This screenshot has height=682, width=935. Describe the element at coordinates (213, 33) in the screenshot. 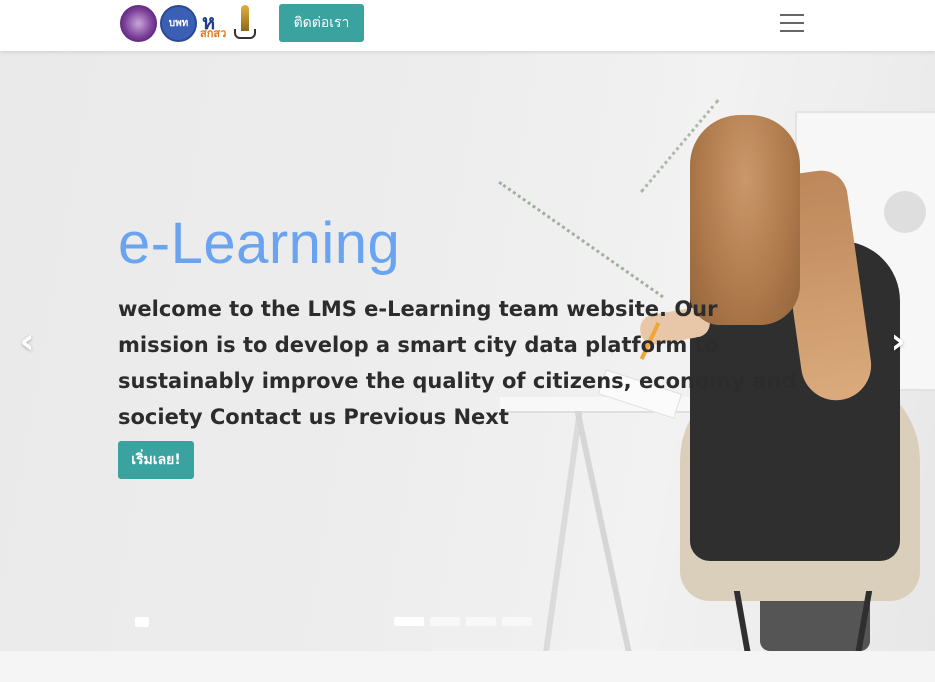

I see `sksw-logo-text: สกสว` at that location.